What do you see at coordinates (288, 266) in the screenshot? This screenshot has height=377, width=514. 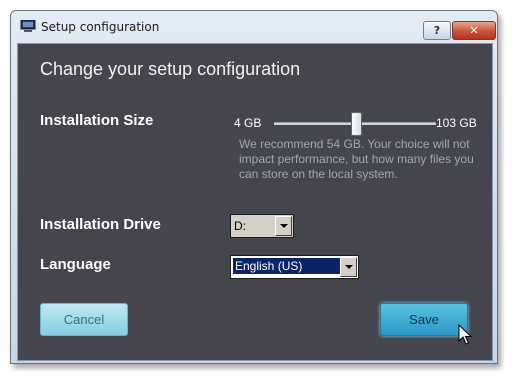 I see `language-value: English (US)` at bounding box center [288, 266].